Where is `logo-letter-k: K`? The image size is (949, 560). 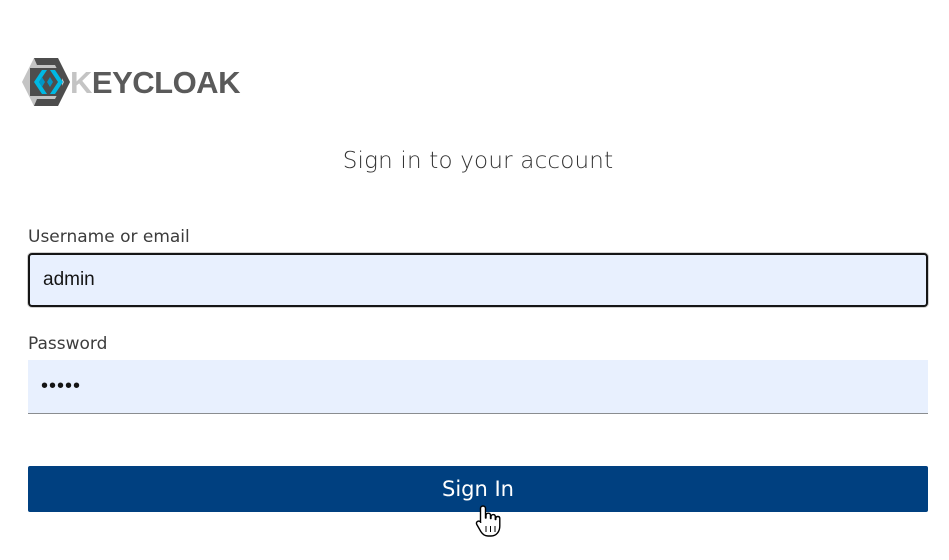
logo-letter-k: K is located at coordinates (81, 82).